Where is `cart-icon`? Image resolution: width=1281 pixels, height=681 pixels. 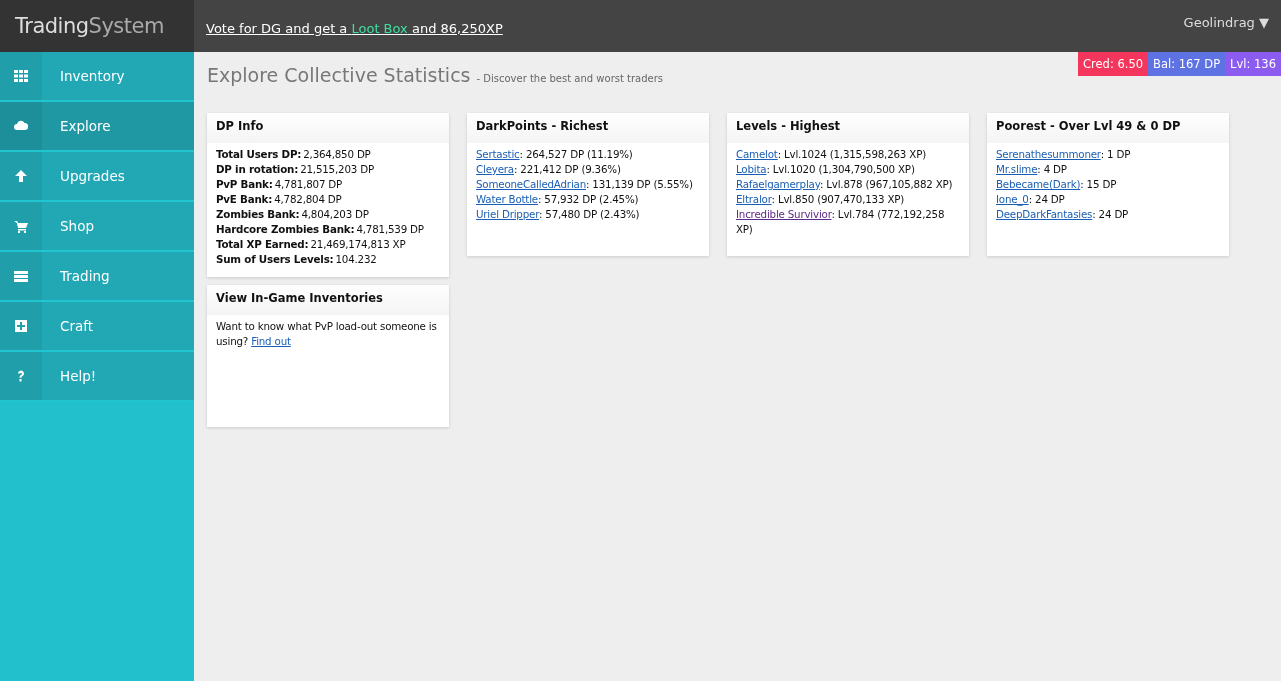
cart-icon is located at coordinates (21, 226).